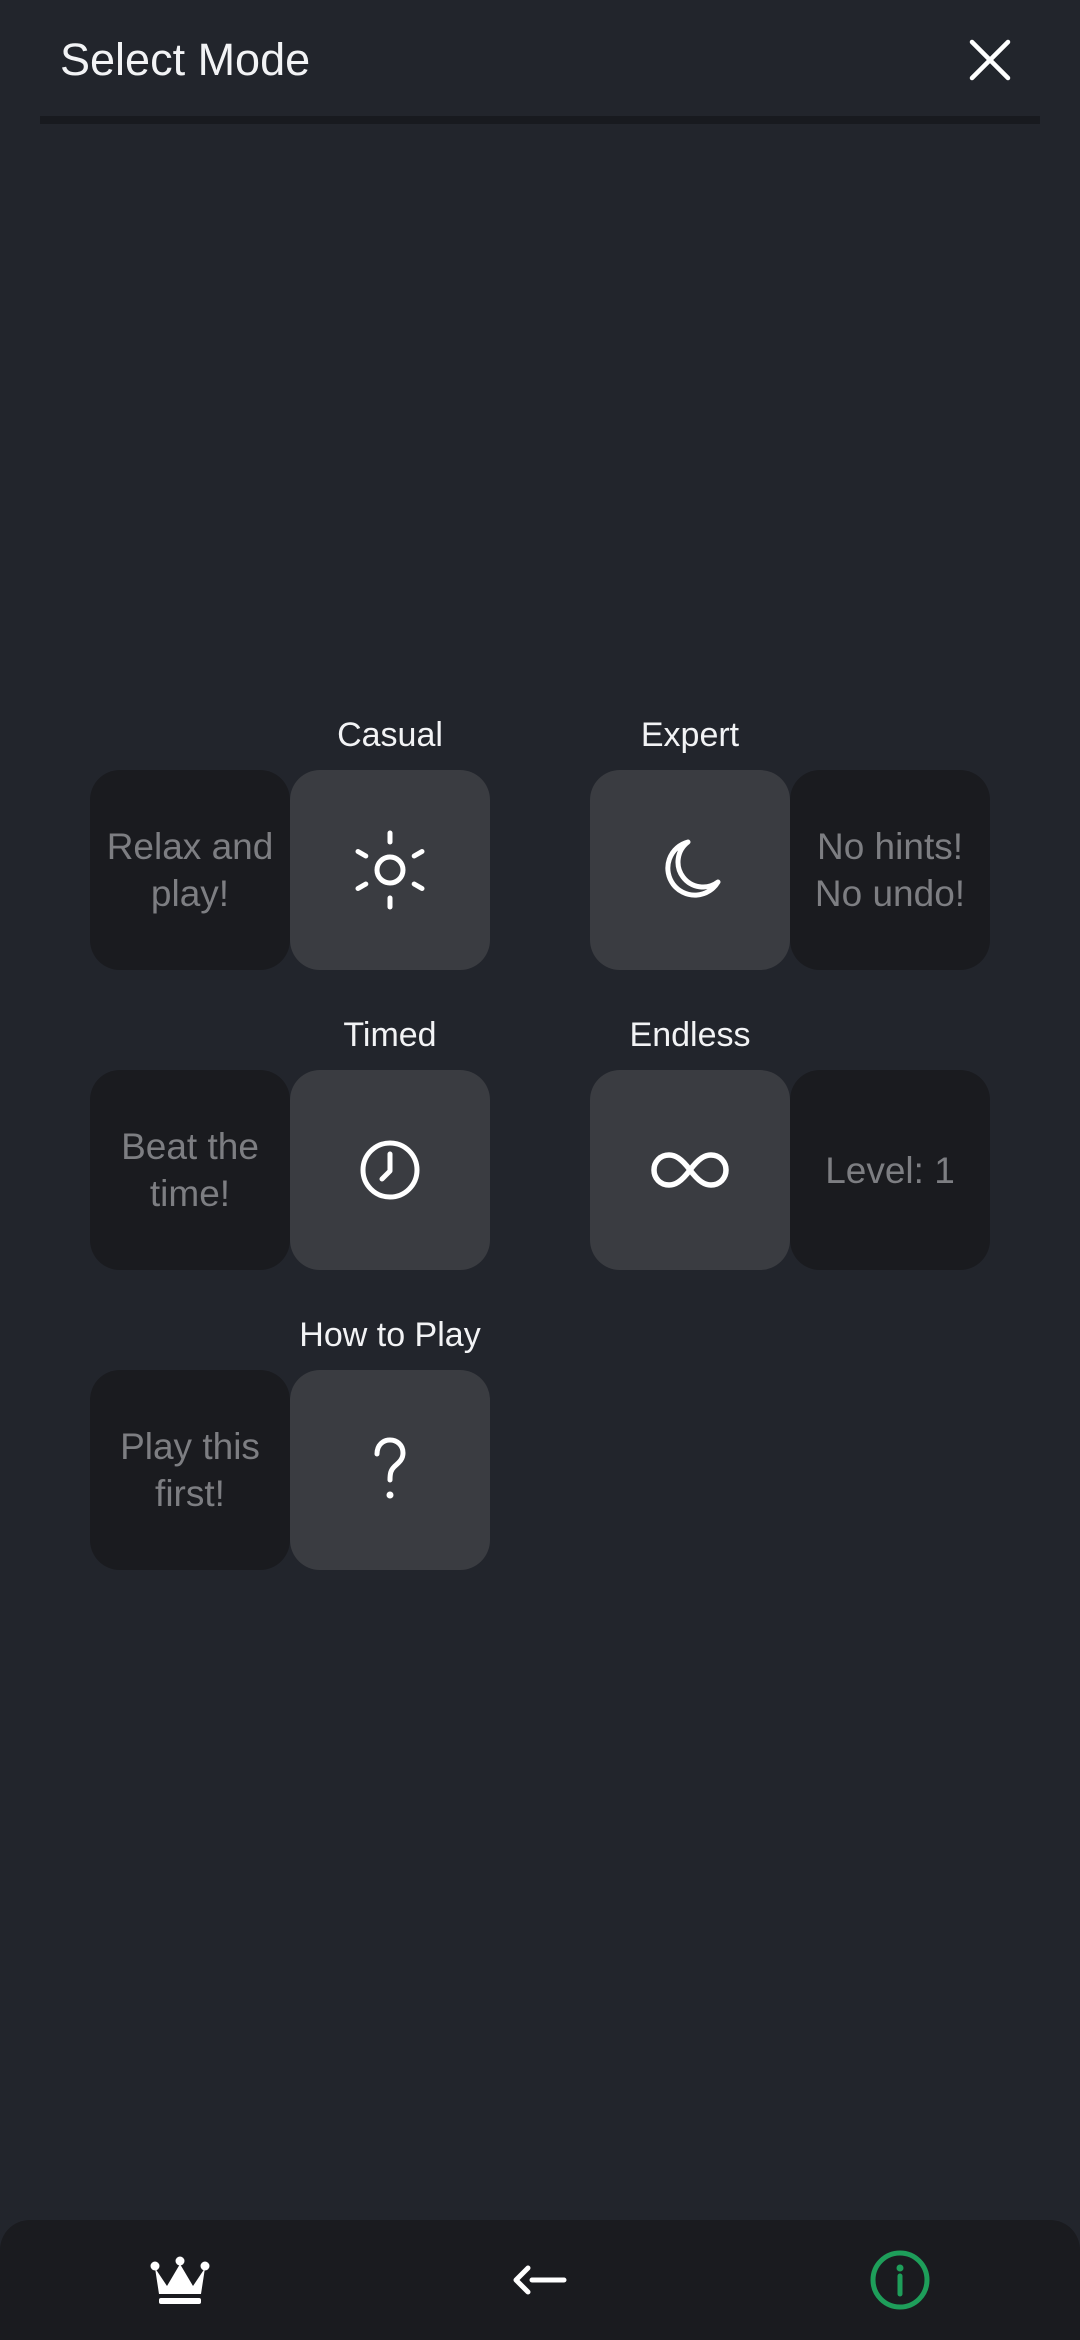 The image size is (1080, 2340). What do you see at coordinates (690, 1035) in the screenshot?
I see `mode-label-endless: Endless` at bounding box center [690, 1035].